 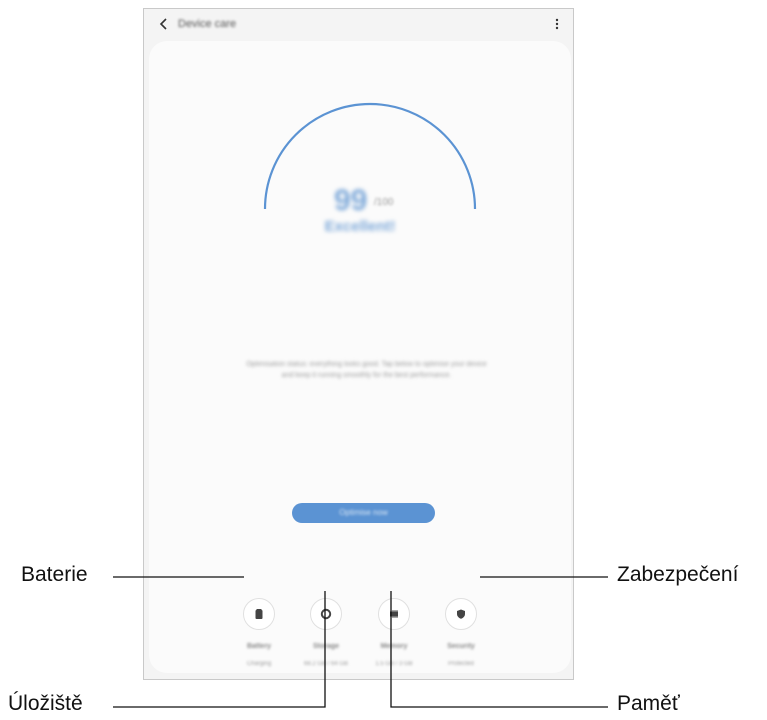 What do you see at coordinates (678, 574) in the screenshot?
I see `callout-security: Zabezpečení` at bounding box center [678, 574].